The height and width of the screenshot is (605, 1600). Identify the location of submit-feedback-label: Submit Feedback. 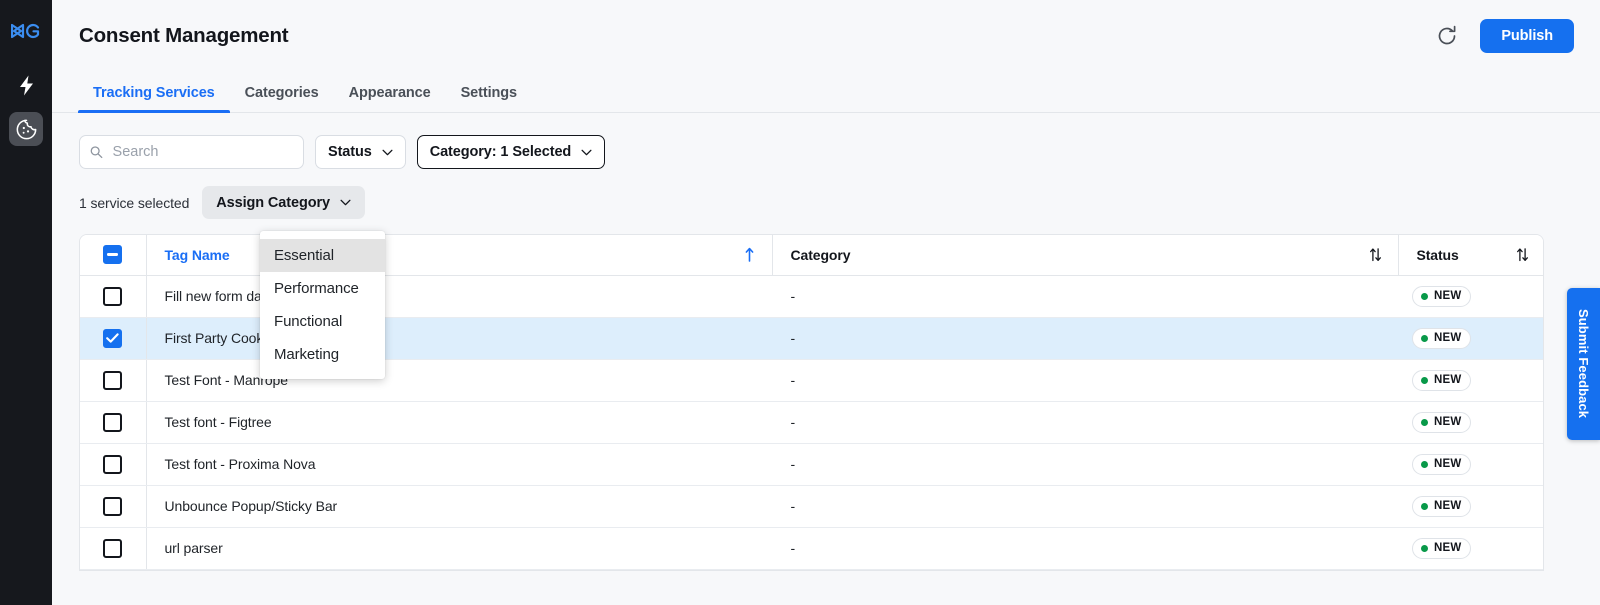
(1583, 364).